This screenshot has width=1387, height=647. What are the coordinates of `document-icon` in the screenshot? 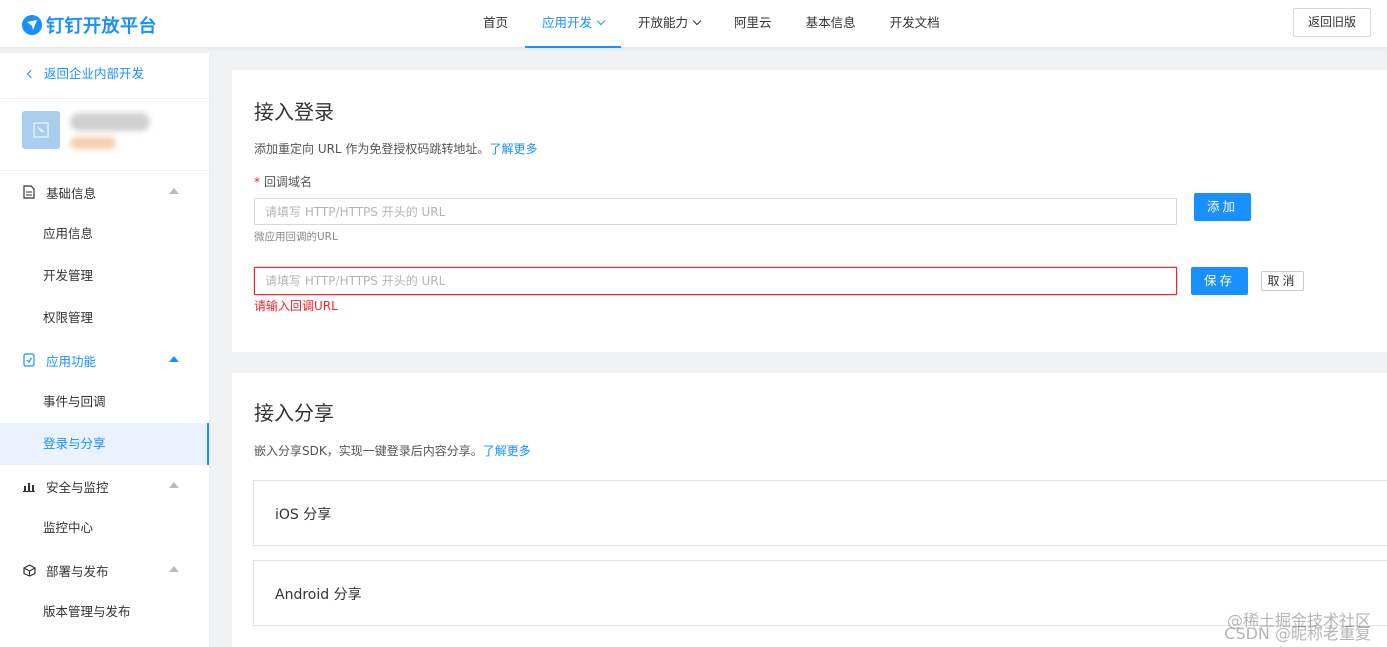 It's located at (29, 192).